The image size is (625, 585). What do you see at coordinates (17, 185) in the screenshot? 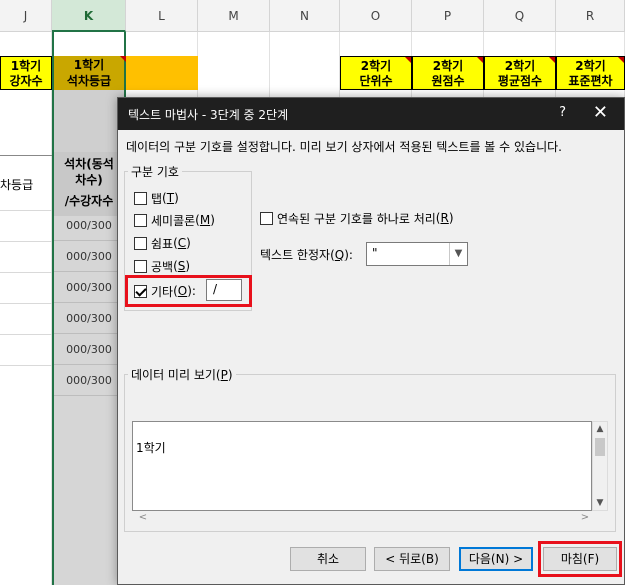
I see `j-subheader: 차등급` at bounding box center [17, 185].